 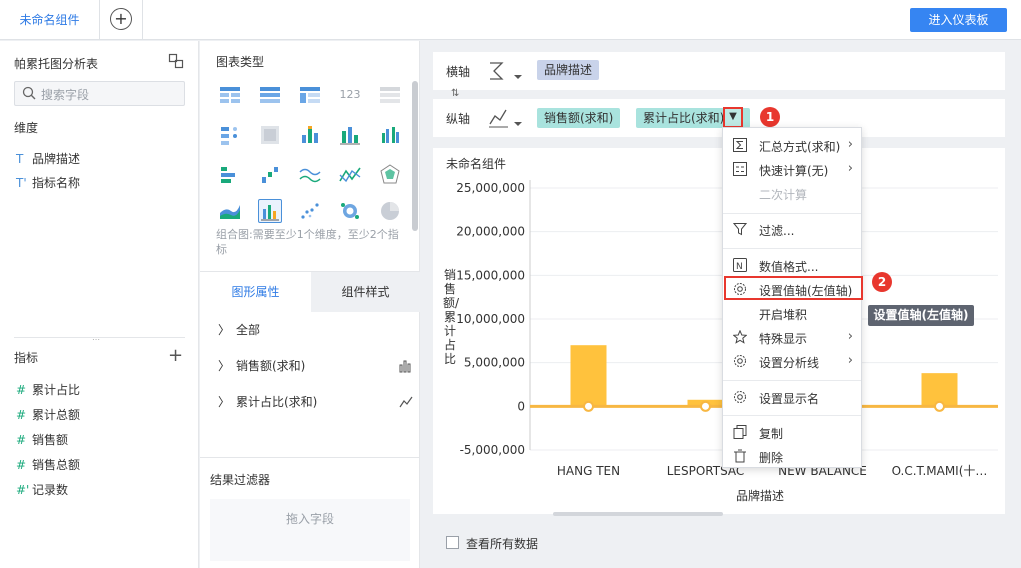 What do you see at coordinates (719, 71) in the screenshot?
I see `x-axis-row: 横轴 品牌描述` at bounding box center [719, 71].